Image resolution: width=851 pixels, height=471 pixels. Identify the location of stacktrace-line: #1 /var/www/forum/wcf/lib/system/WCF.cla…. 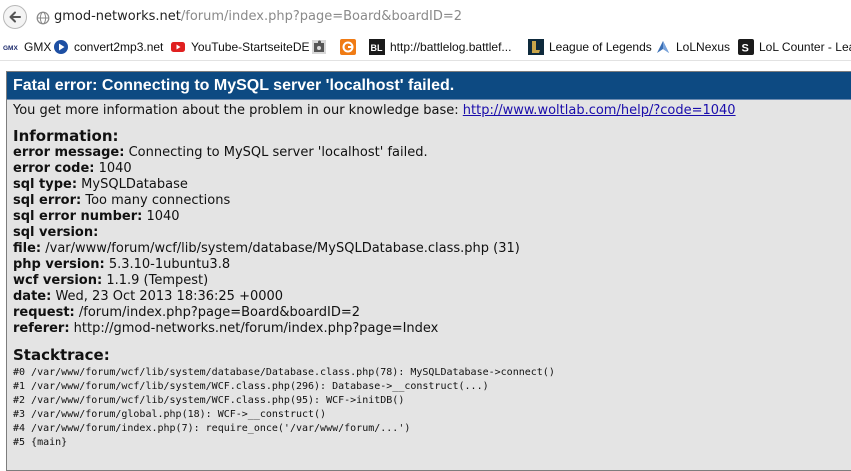
(251, 386).